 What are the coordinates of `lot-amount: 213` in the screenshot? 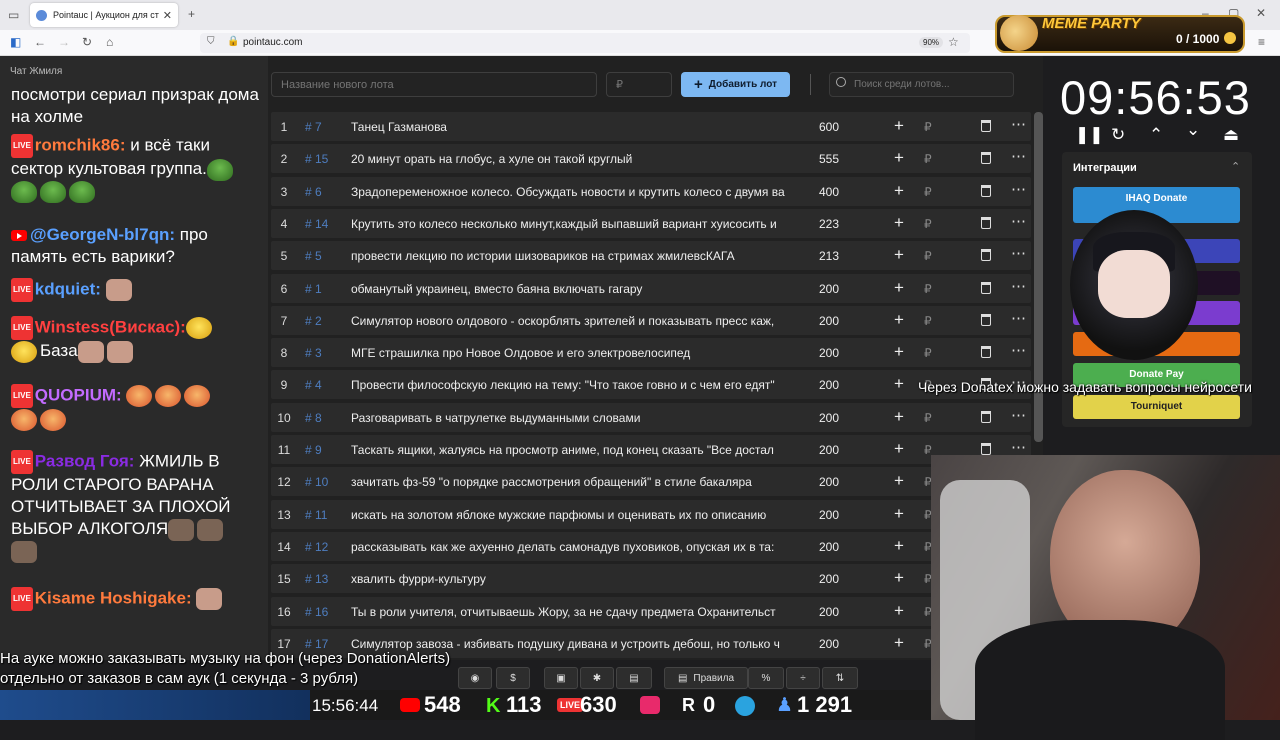 It's located at (829, 256).